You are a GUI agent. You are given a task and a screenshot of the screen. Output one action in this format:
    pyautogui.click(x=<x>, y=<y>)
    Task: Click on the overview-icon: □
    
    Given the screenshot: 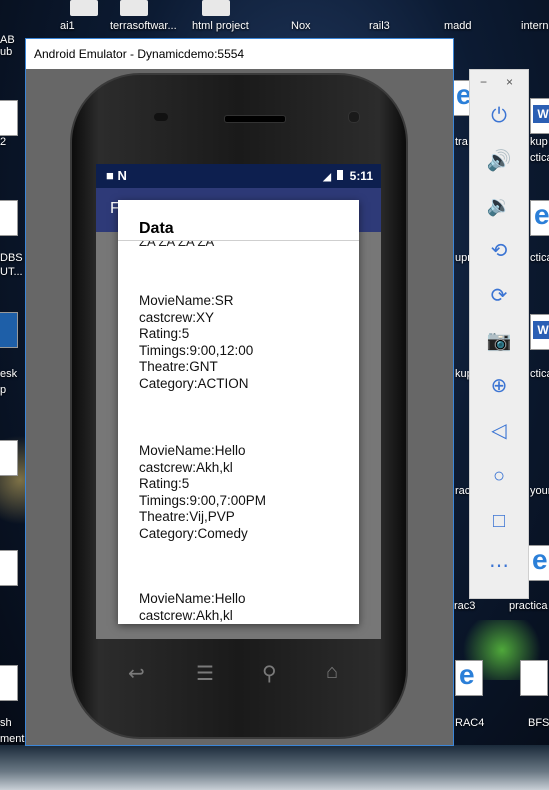 What is the action you would take?
    pyautogui.click(x=499, y=521)
    